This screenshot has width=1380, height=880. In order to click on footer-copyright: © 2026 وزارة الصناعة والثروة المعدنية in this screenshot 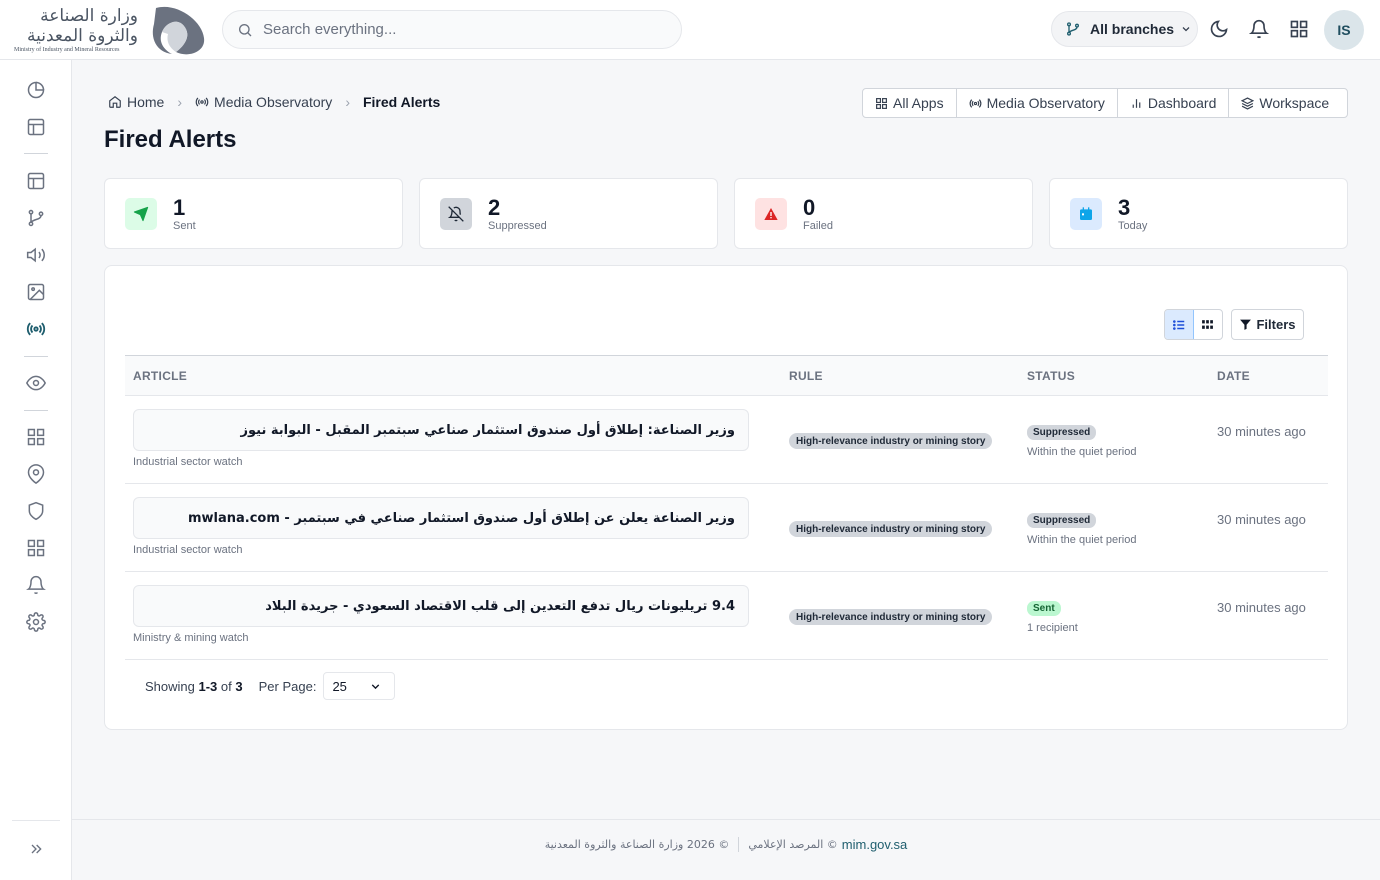, I will do `click(637, 844)`.